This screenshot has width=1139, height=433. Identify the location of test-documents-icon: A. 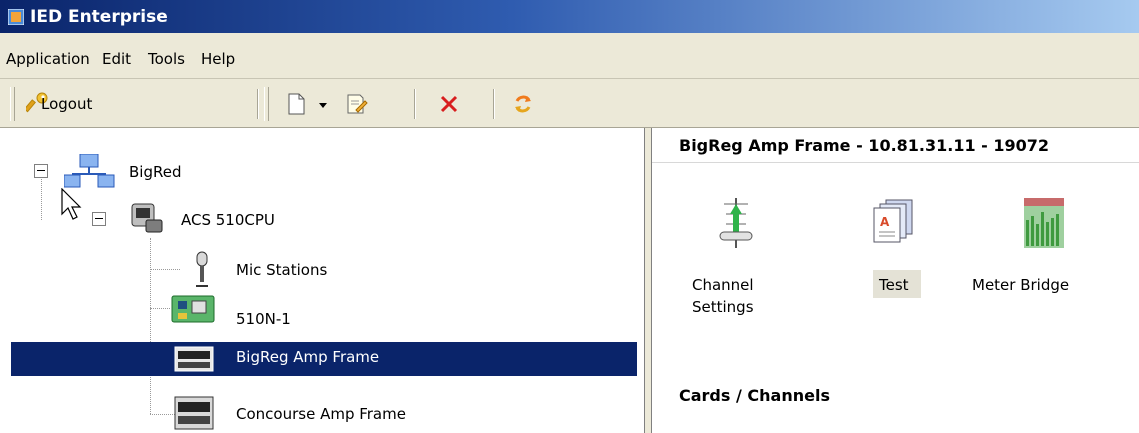
(893, 221).